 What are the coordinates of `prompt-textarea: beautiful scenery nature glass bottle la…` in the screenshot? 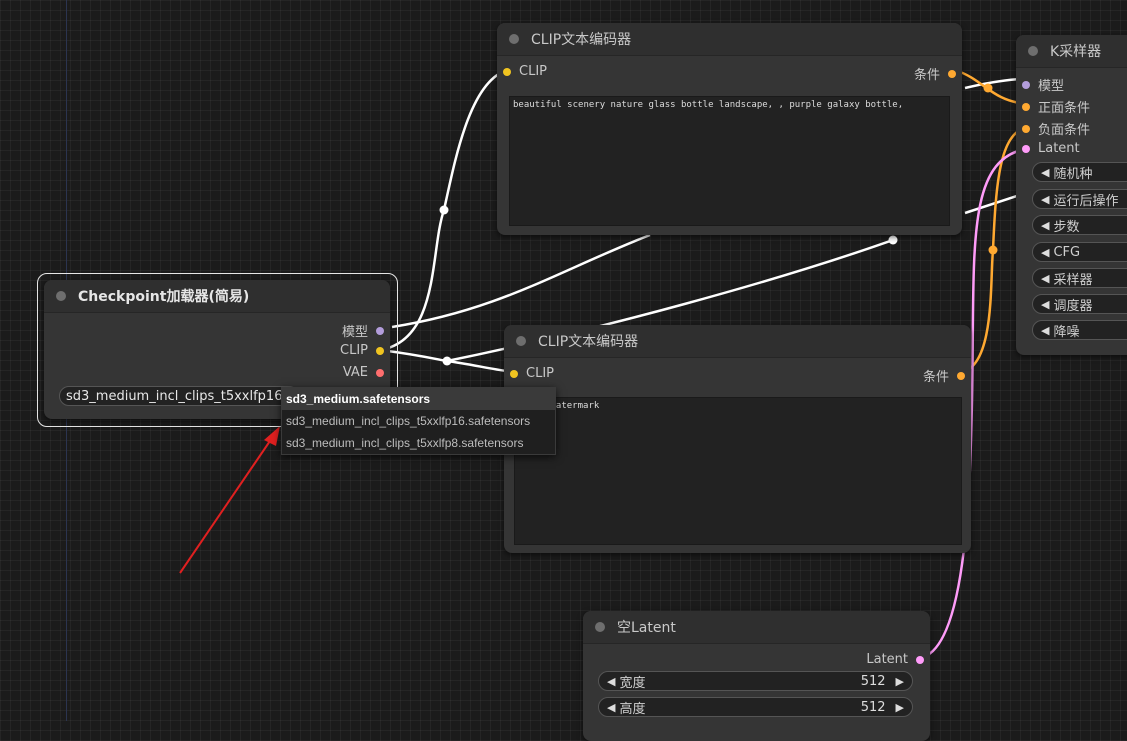 It's located at (729, 161).